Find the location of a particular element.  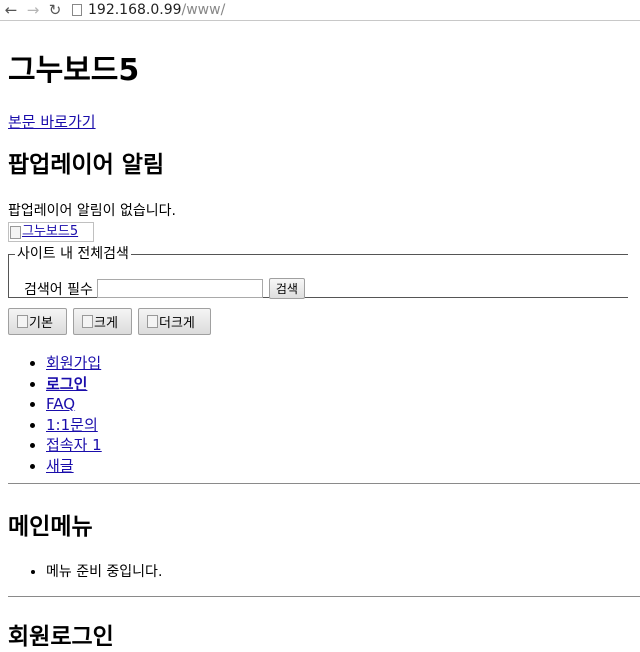

login-heading: 회원로그인 is located at coordinates (61, 637).